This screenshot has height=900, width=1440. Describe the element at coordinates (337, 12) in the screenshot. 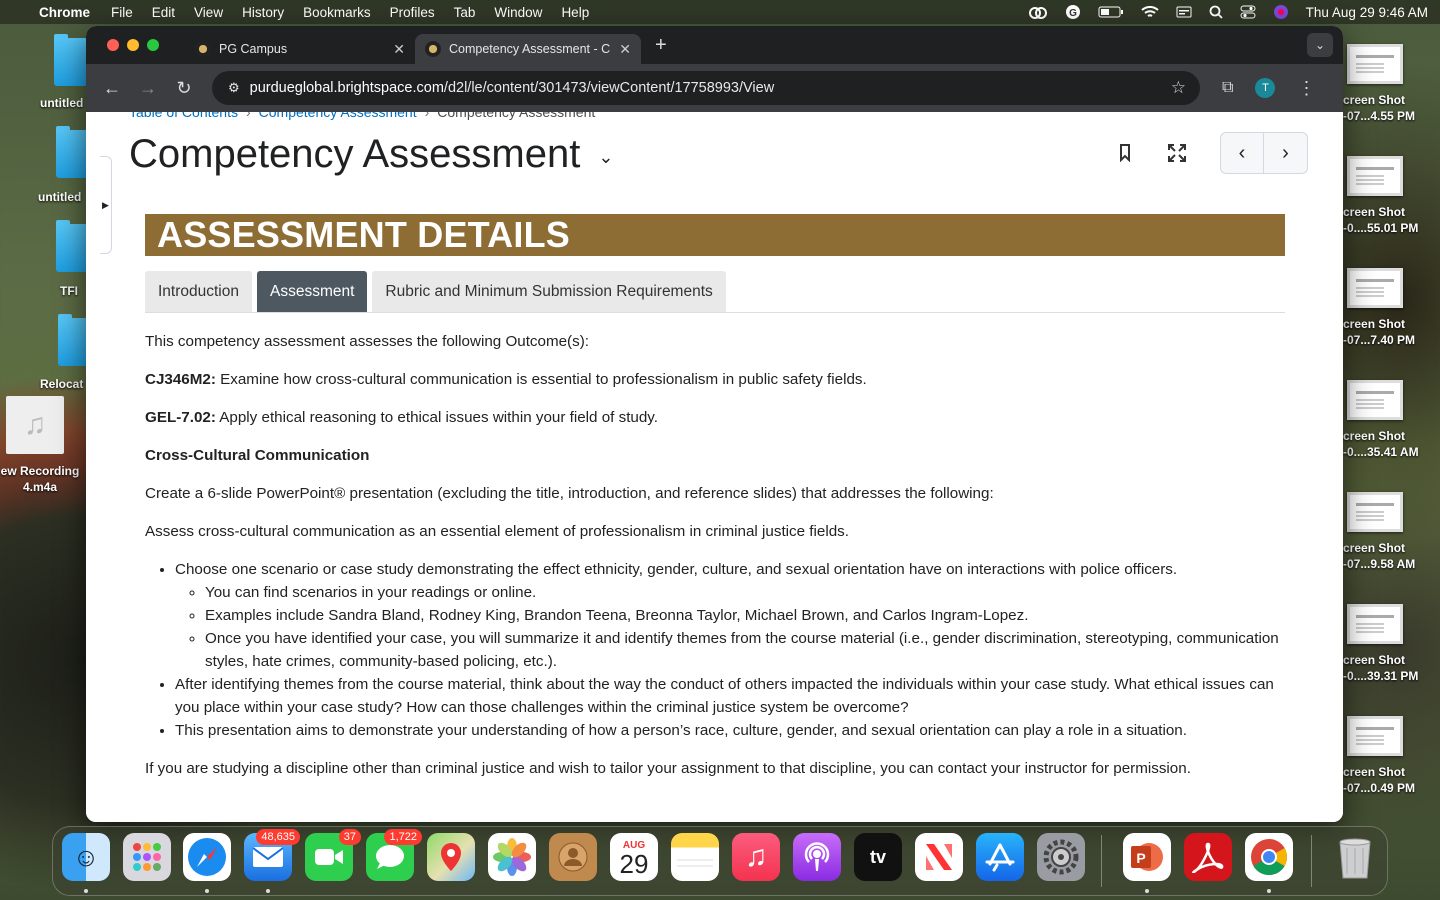

I see `menu-bookmarks: Bookmarks` at that location.